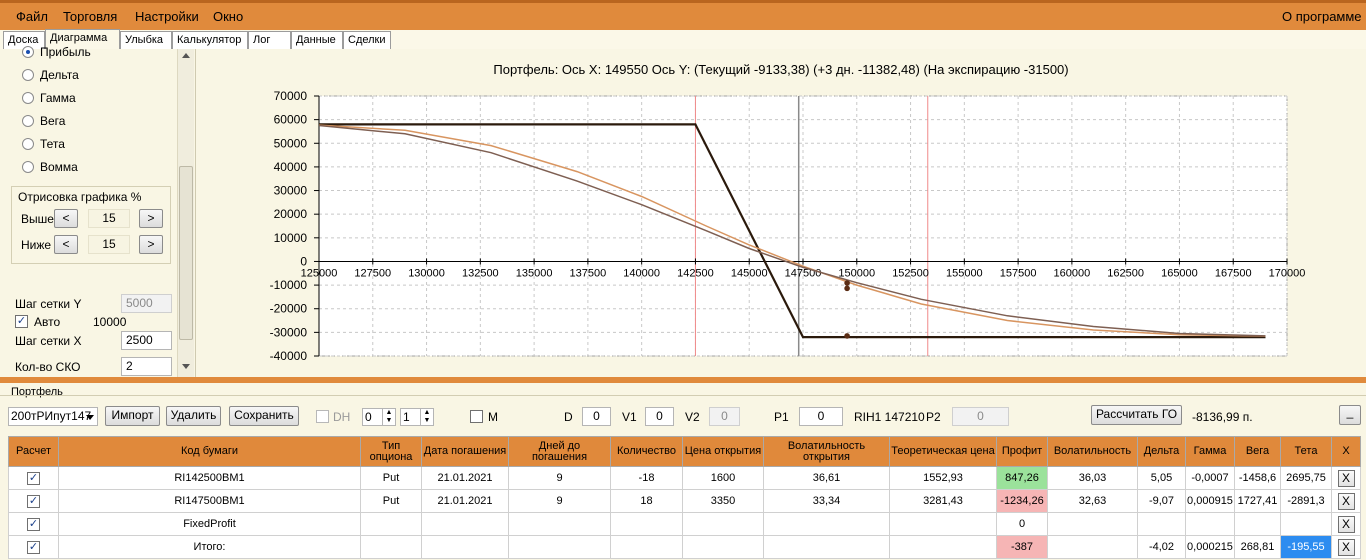 Image resolution: width=1366 pixels, height=560 pixels. What do you see at coordinates (465, 451) in the screenshot?
I see `column-header: Дата погашения` at bounding box center [465, 451].